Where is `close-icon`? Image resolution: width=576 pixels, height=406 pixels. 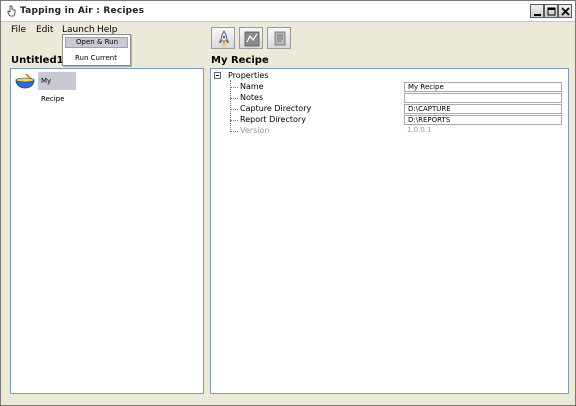
close-icon is located at coordinates (565, 11).